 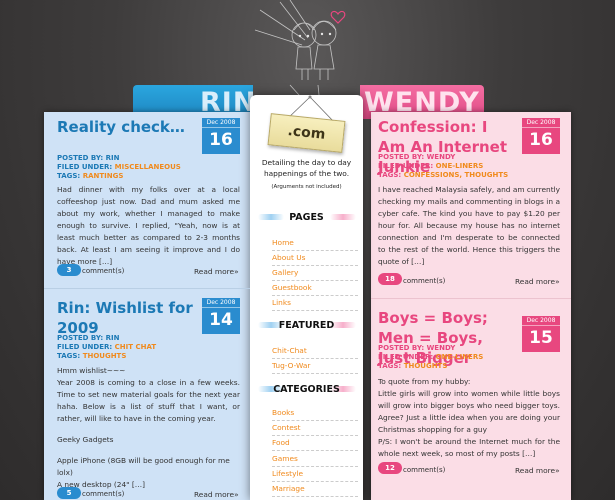 What do you see at coordinates (85, 439) in the screenshot?
I see `excerpt-line: Geeky Gadgets` at bounding box center [85, 439].